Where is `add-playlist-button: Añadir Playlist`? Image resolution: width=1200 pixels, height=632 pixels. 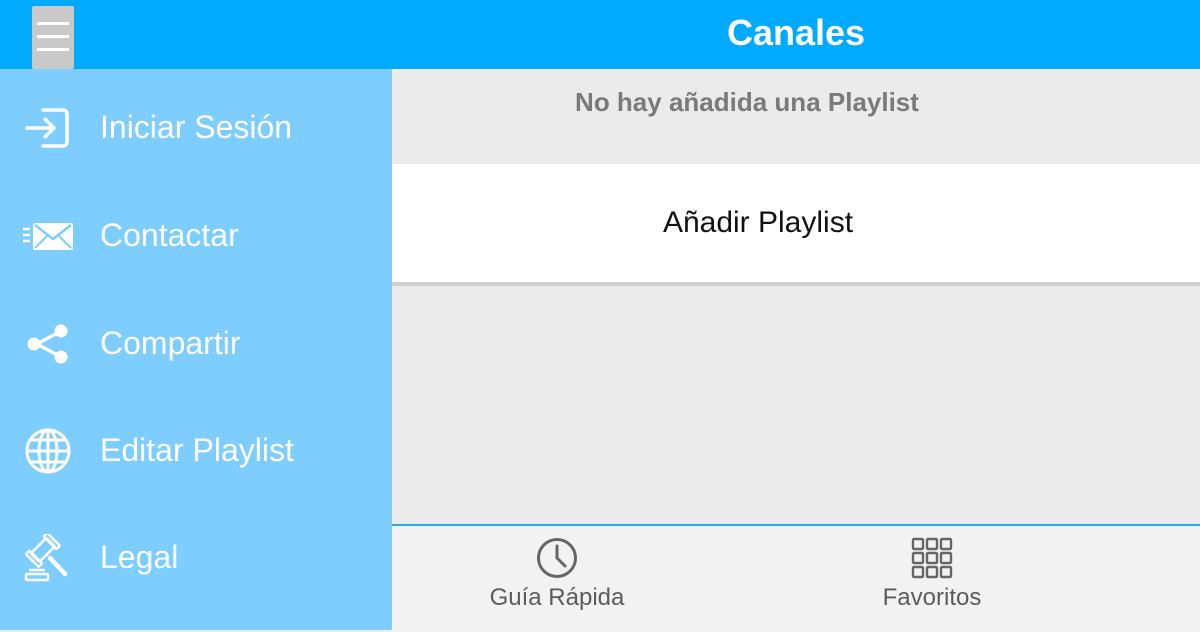 add-playlist-button: Añadir Playlist is located at coordinates (796, 225).